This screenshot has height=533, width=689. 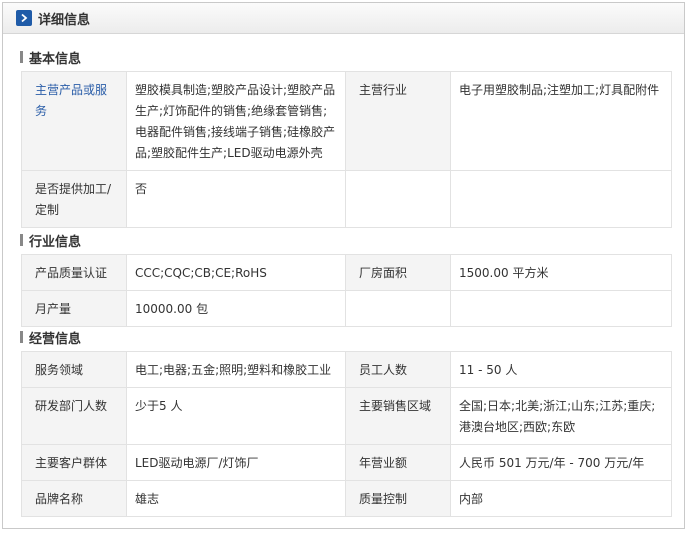 What do you see at coordinates (55, 339) in the screenshot?
I see `section-title-text: 经营信息` at bounding box center [55, 339].